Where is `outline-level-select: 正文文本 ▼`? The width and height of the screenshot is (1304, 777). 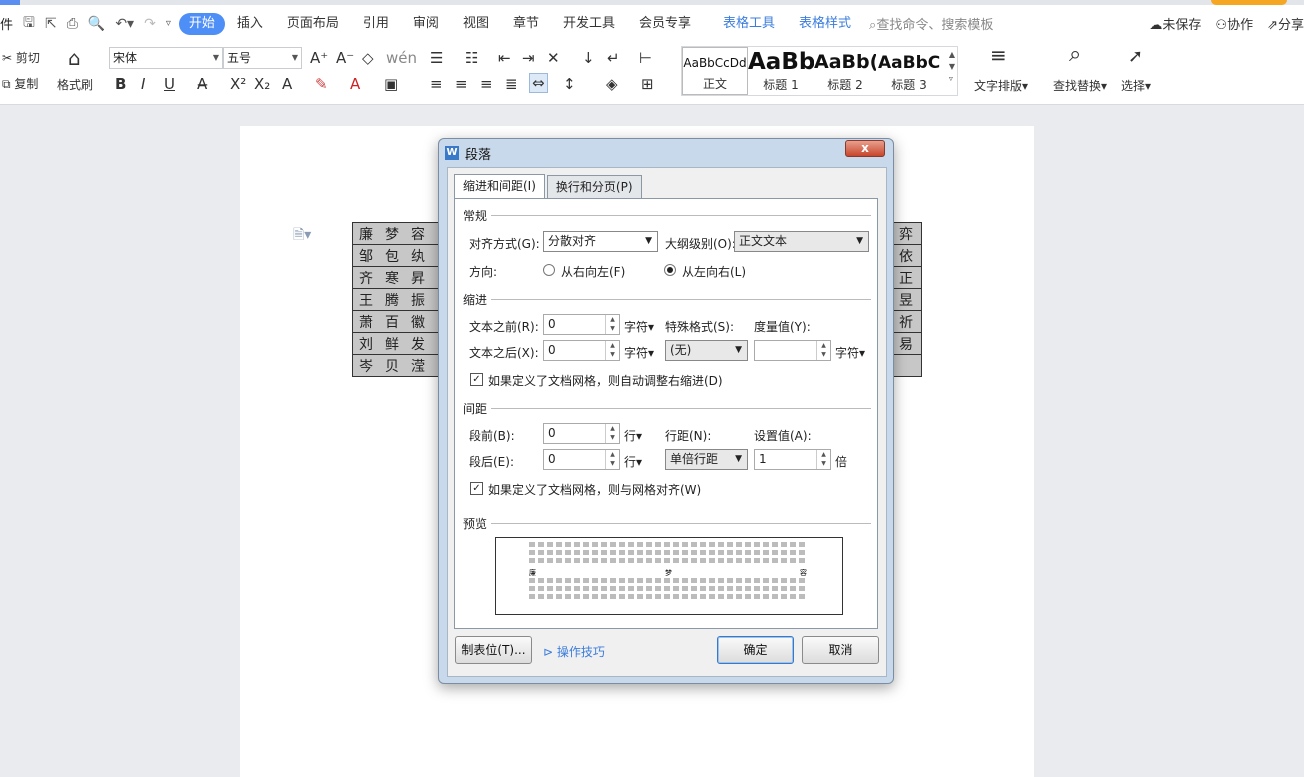 outline-level-select: 正文文本 ▼ is located at coordinates (801, 241).